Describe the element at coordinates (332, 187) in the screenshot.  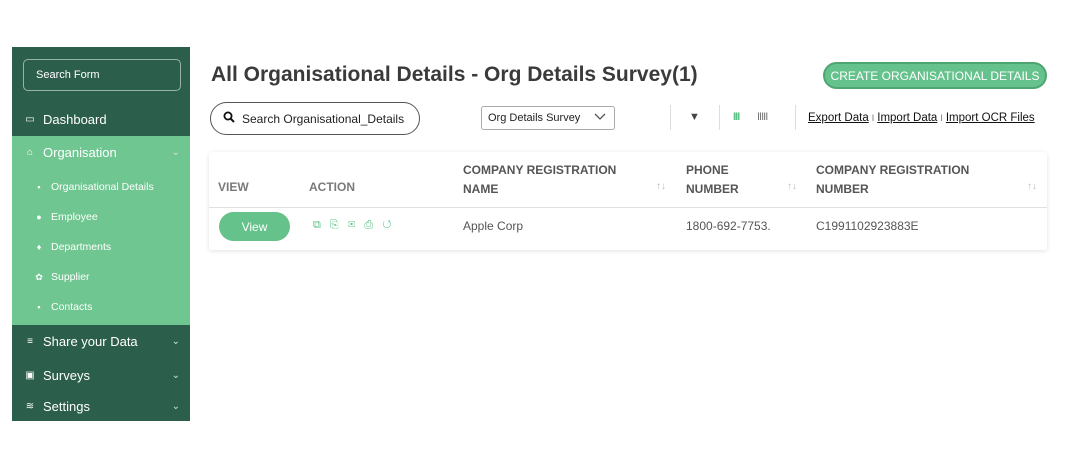
I see `column-header-action: ACTION` at that location.